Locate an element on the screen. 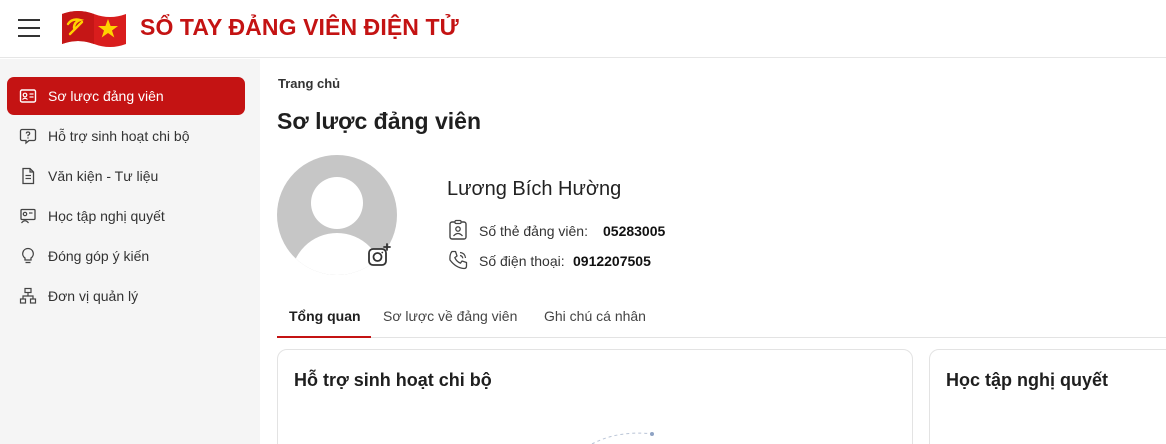 The image size is (1166, 444). lightbulb-icon is located at coordinates (28, 255).